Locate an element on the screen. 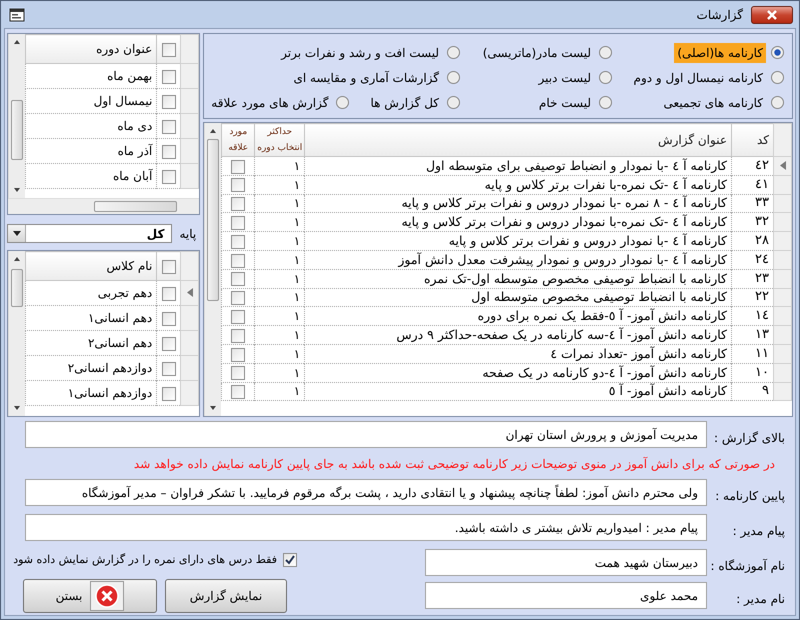  check-icon is located at coordinates (290, 560).